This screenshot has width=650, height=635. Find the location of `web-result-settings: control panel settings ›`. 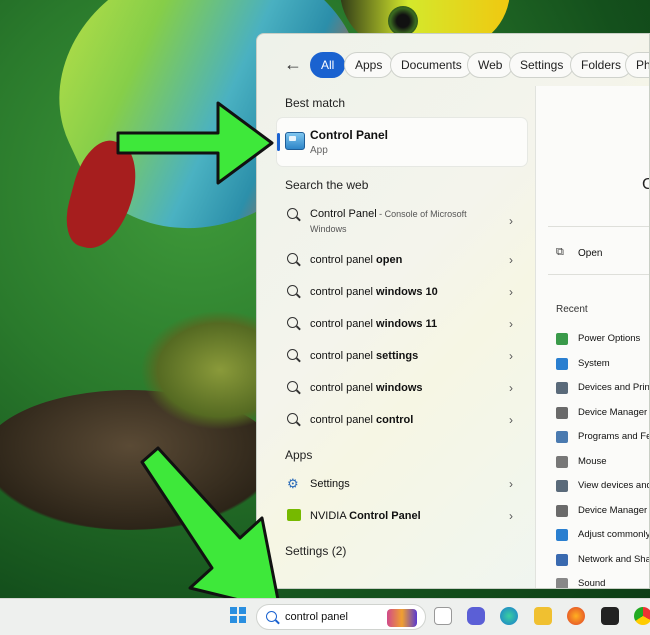

web-result-settings: control panel settings › is located at coordinates (402, 357).